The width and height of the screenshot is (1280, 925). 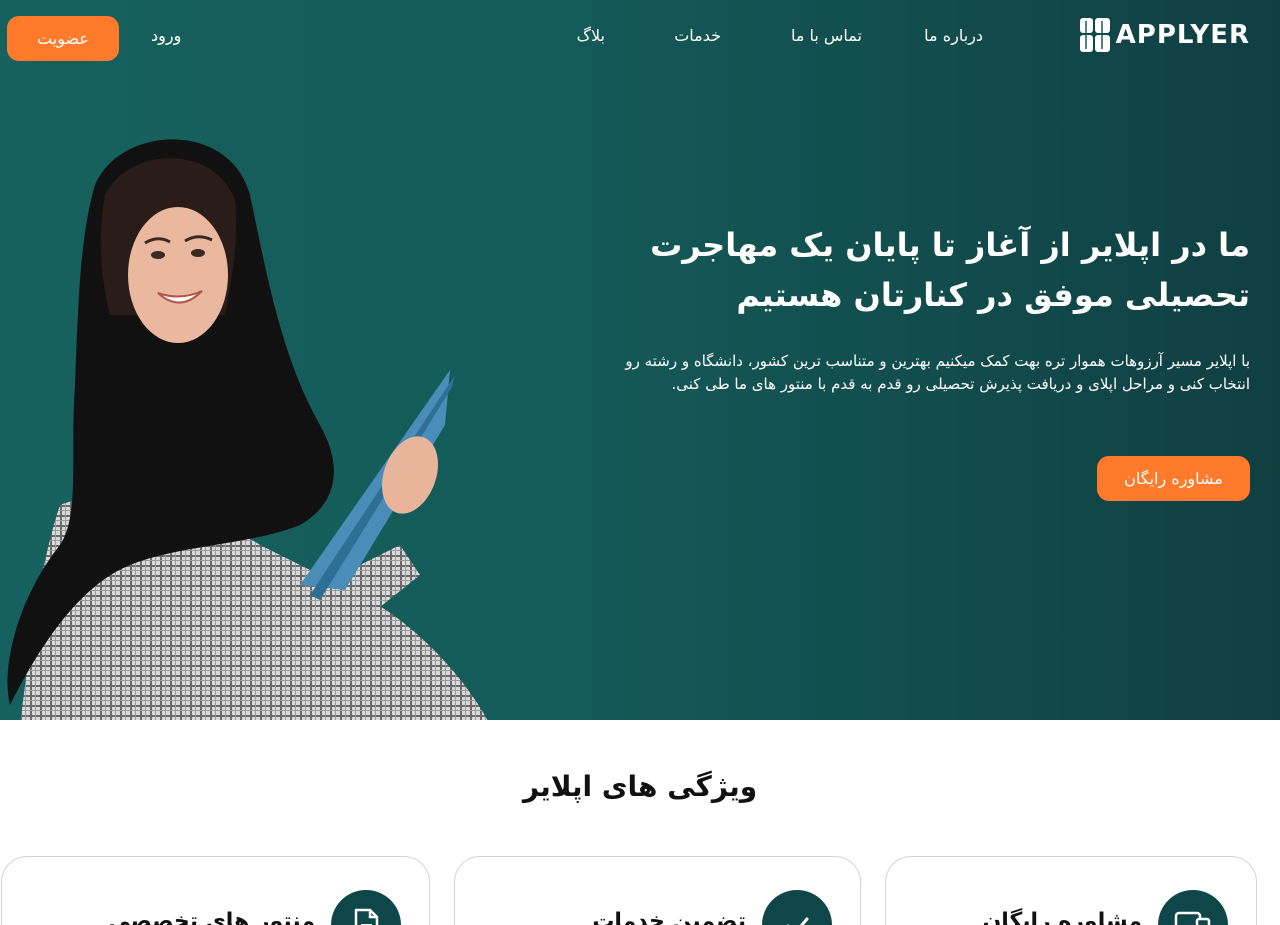 I want to click on feature-card-title: مشاوره رایگان, so click(x=1062, y=917).